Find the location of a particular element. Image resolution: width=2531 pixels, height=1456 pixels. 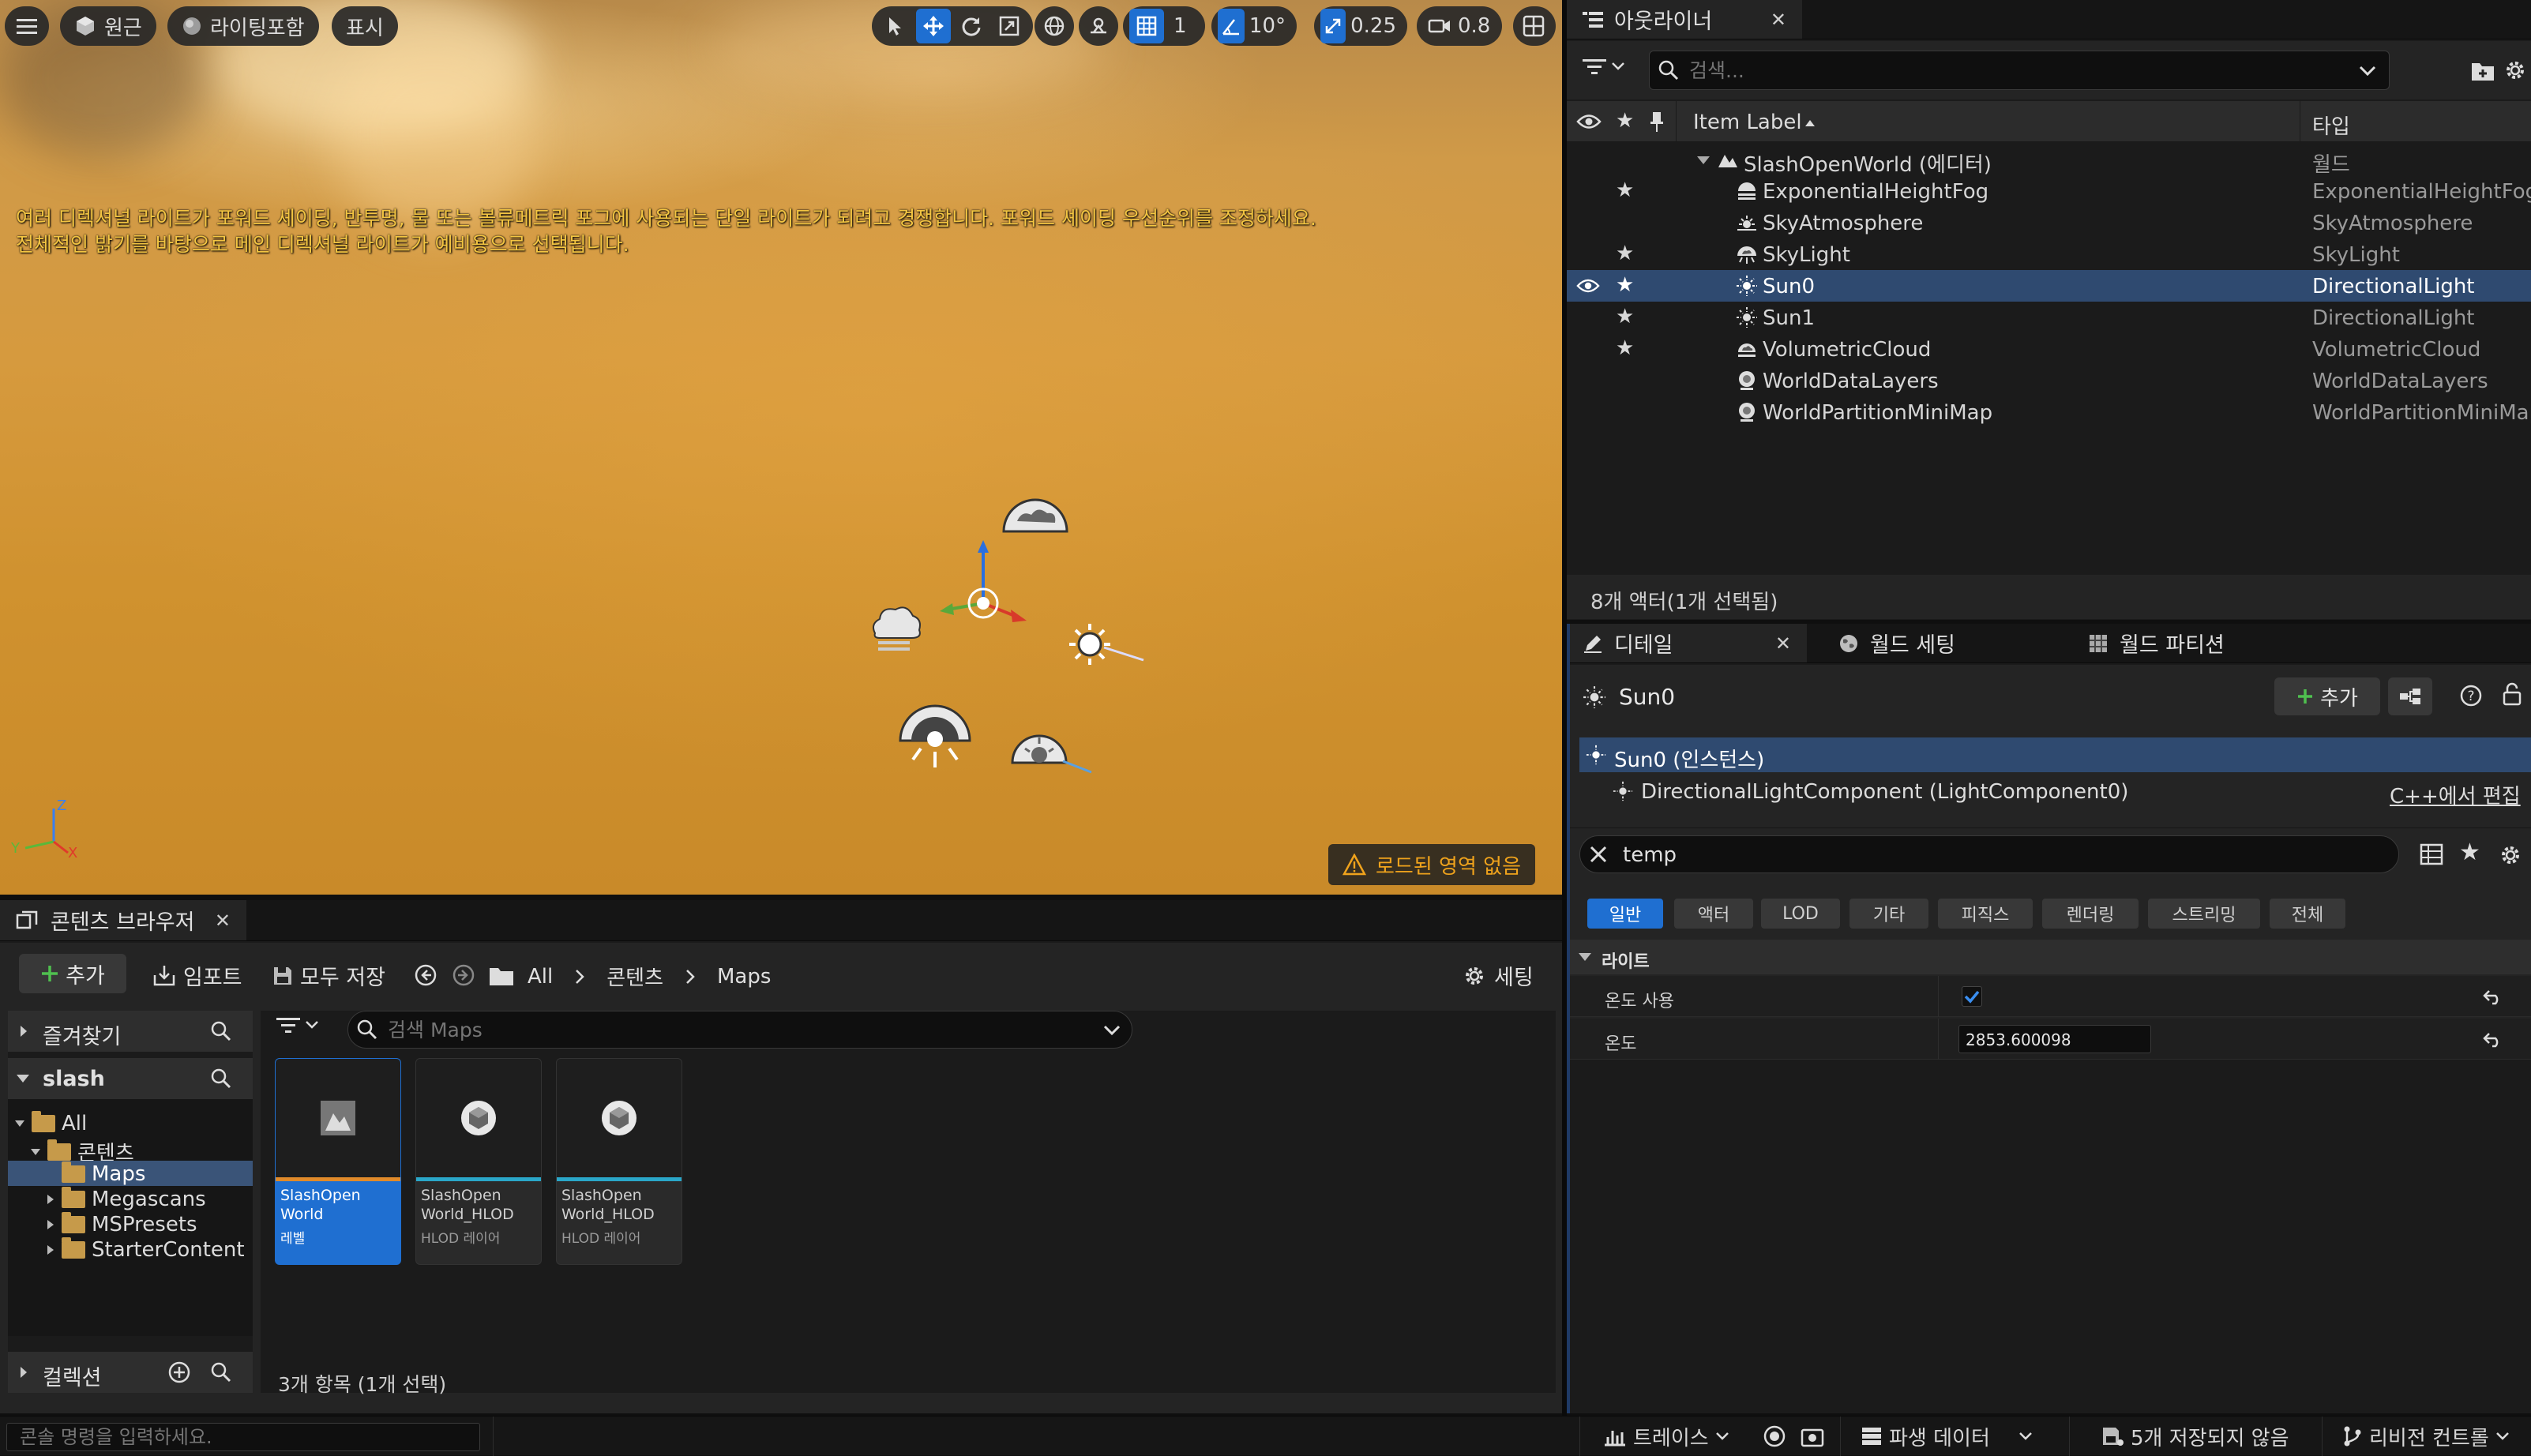

sun0-transform-gizmo is located at coordinates (983, 591).